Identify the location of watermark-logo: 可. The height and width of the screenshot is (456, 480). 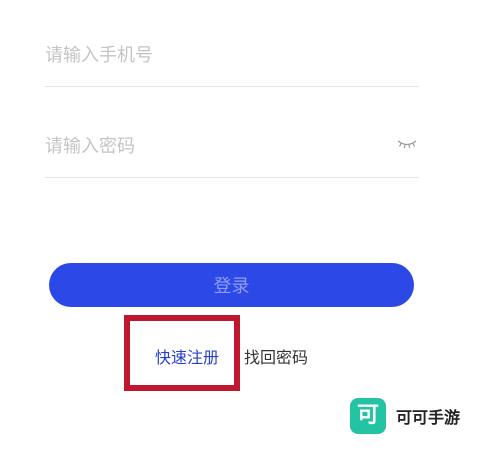
(368, 416).